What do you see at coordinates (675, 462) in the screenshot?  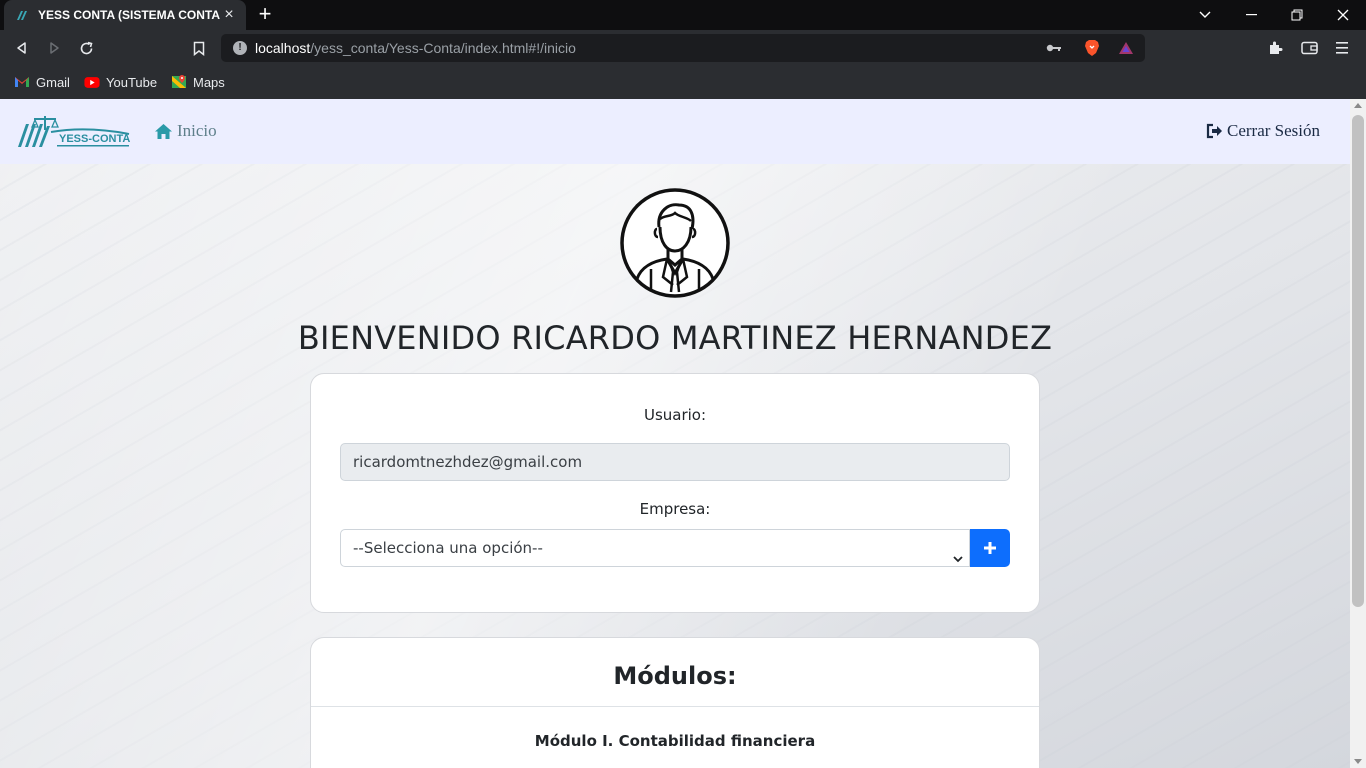 I see `usuario-field: ricardomtnezhdez@gmail.com` at bounding box center [675, 462].